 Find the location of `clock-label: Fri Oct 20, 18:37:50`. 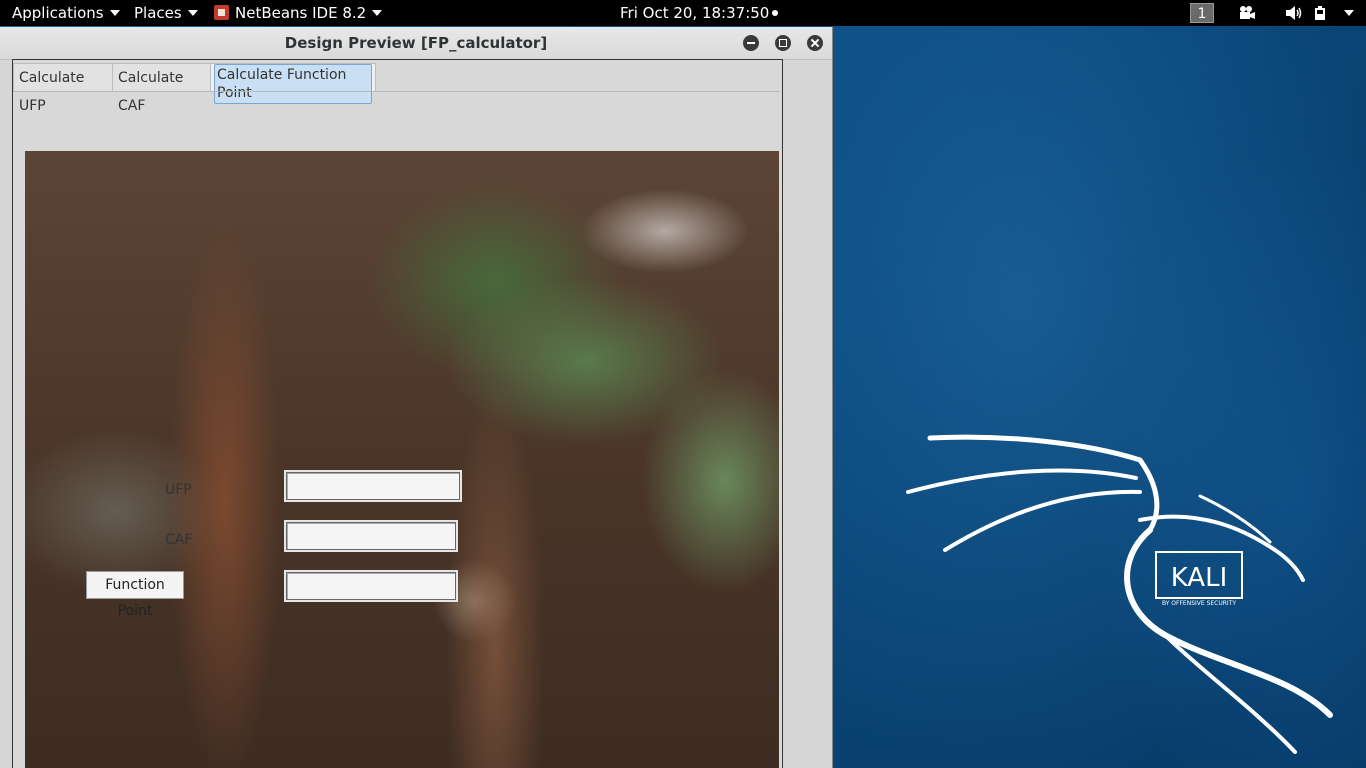

clock-label: Fri Oct 20, 18:37:50 is located at coordinates (695, 13).